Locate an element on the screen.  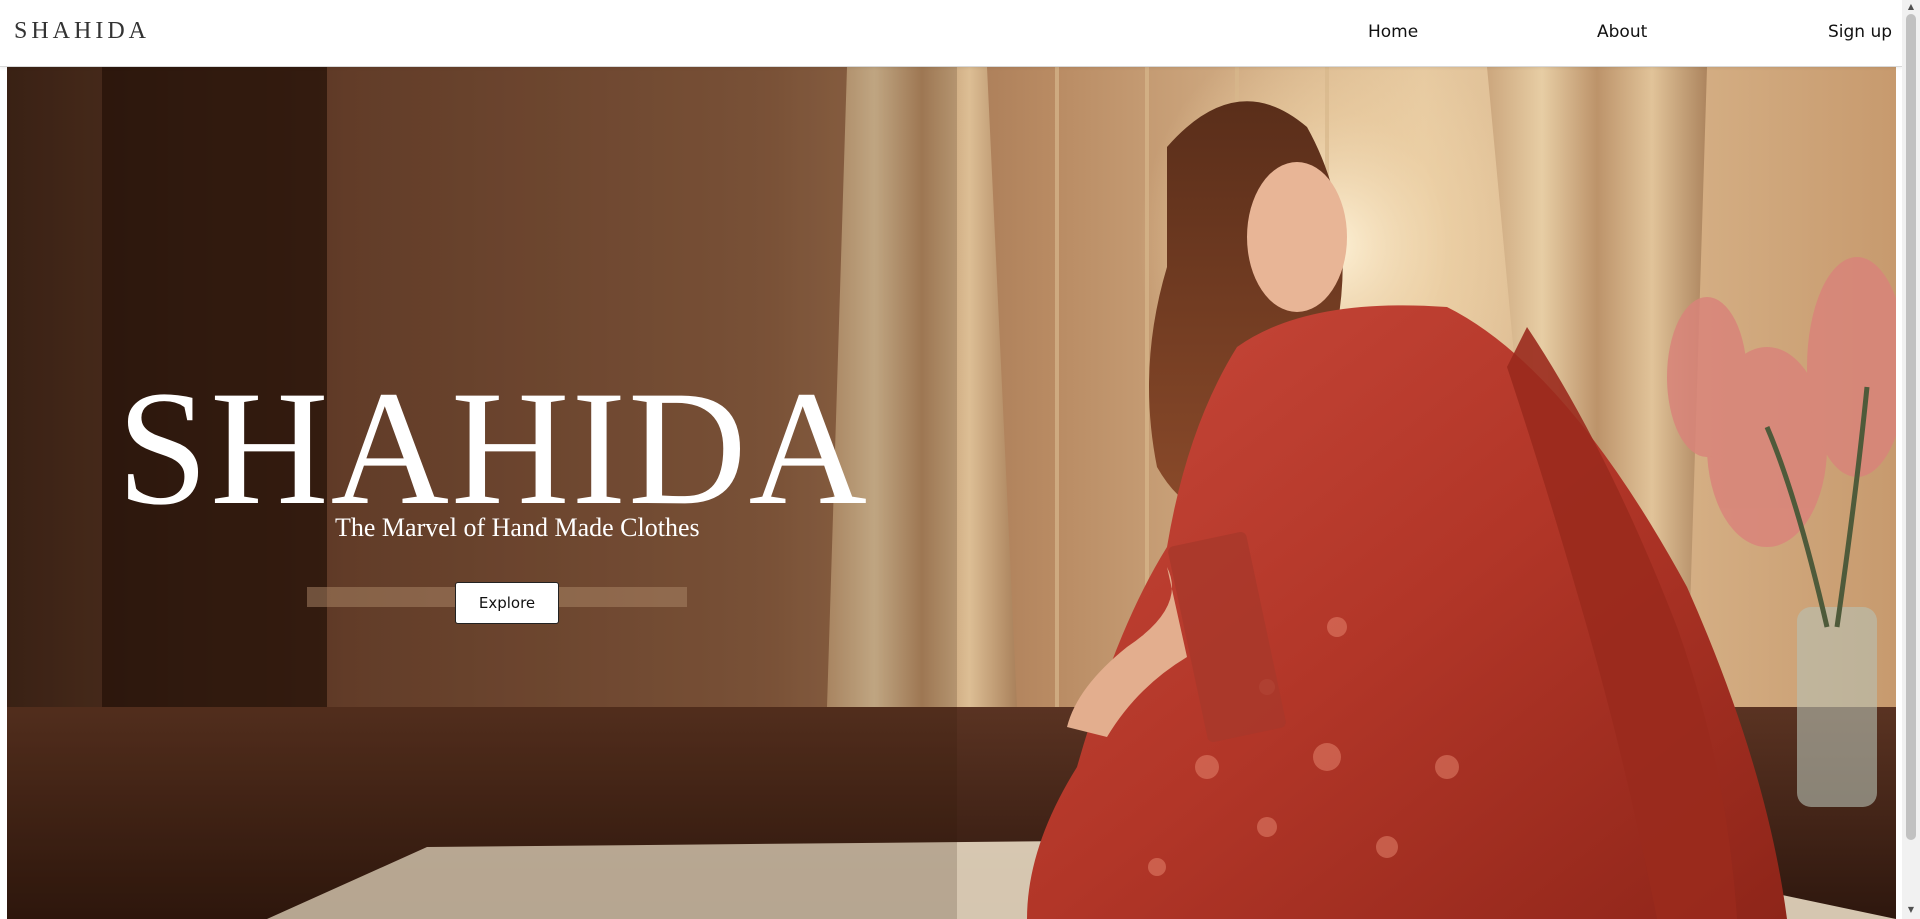
page-scrollbar: ▲ ▼ is located at coordinates (1911, 459).